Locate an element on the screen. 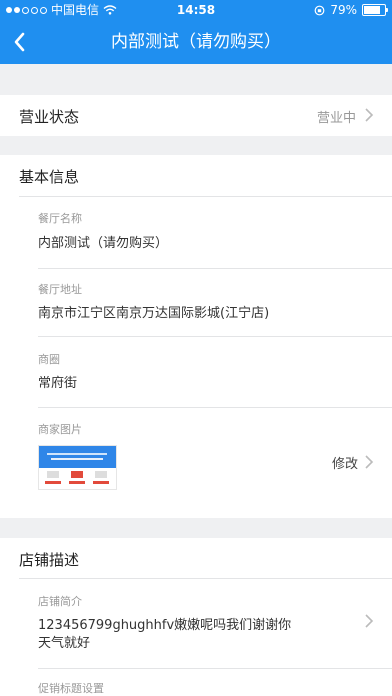 The image size is (392, 696). address-value: 南京市江宁区南京万达国际影城(江宁店) is located at coordinates (154, 313).